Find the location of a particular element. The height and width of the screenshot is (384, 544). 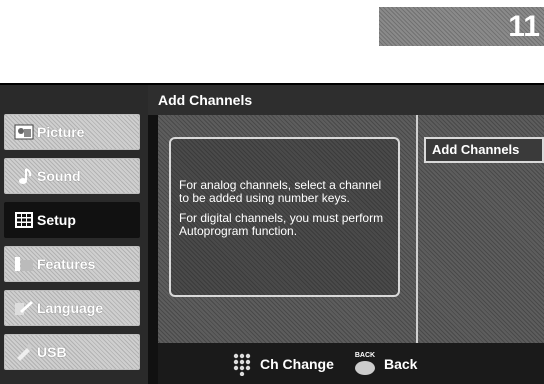

features-icon is located at coordinates (24, 264).